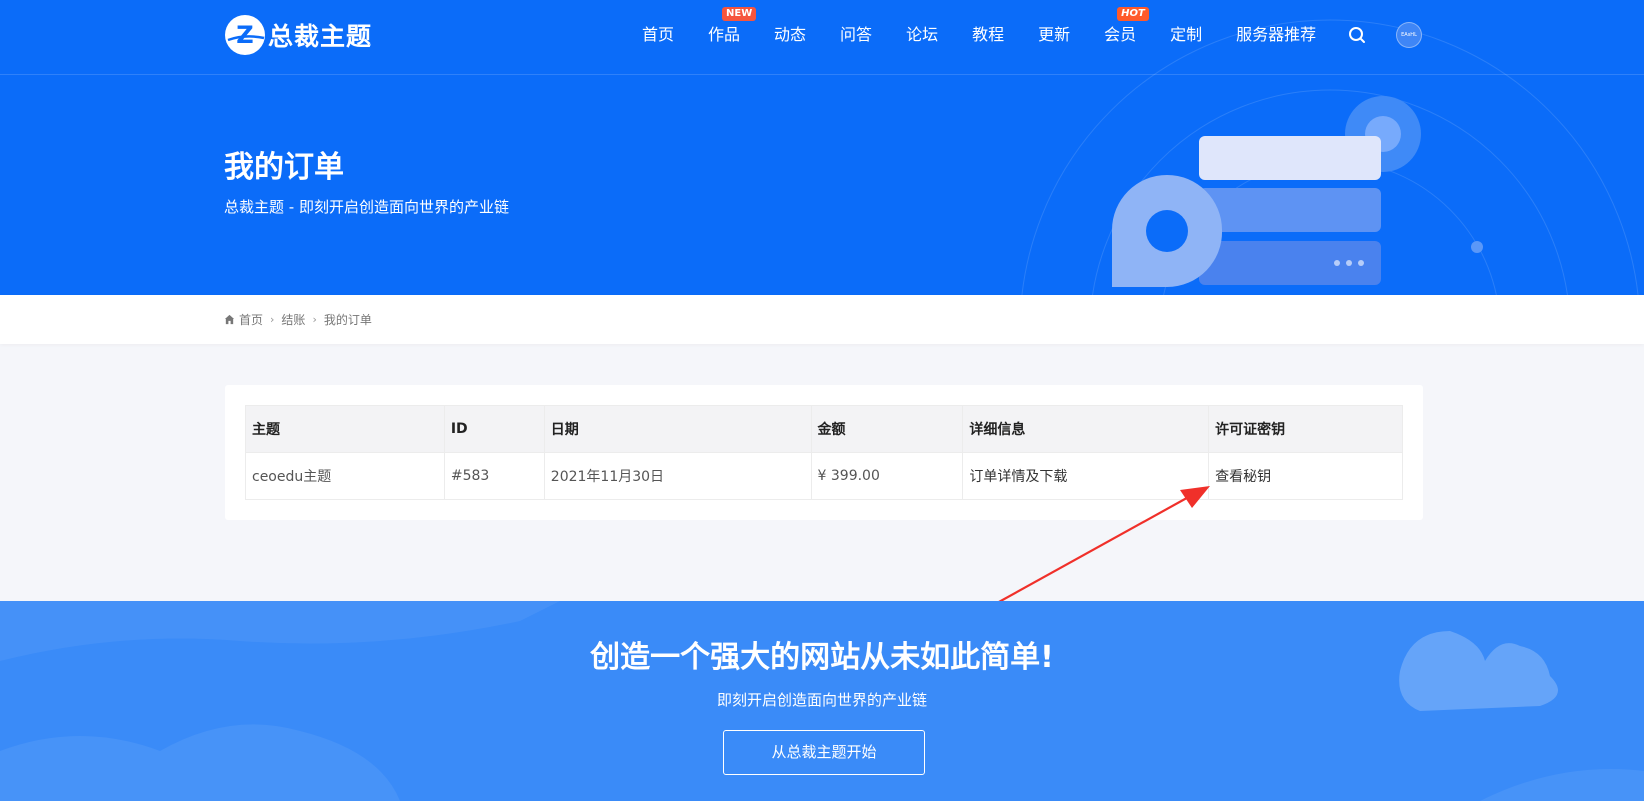 This screenshot has height=801, width=1644. Describe the element at coordinates (658, 35) in the screenshot. I see `nav-item-home: 首页` at that location.